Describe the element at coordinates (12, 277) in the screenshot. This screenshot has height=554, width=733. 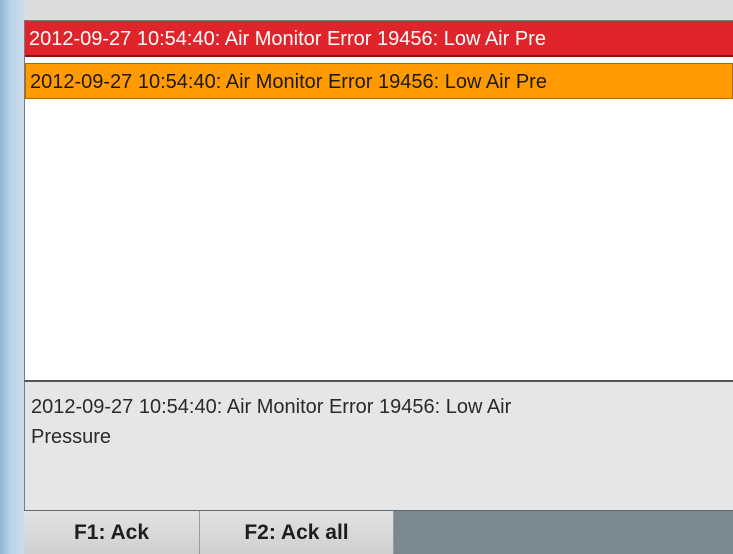
I see `window-left-edge` at that location.